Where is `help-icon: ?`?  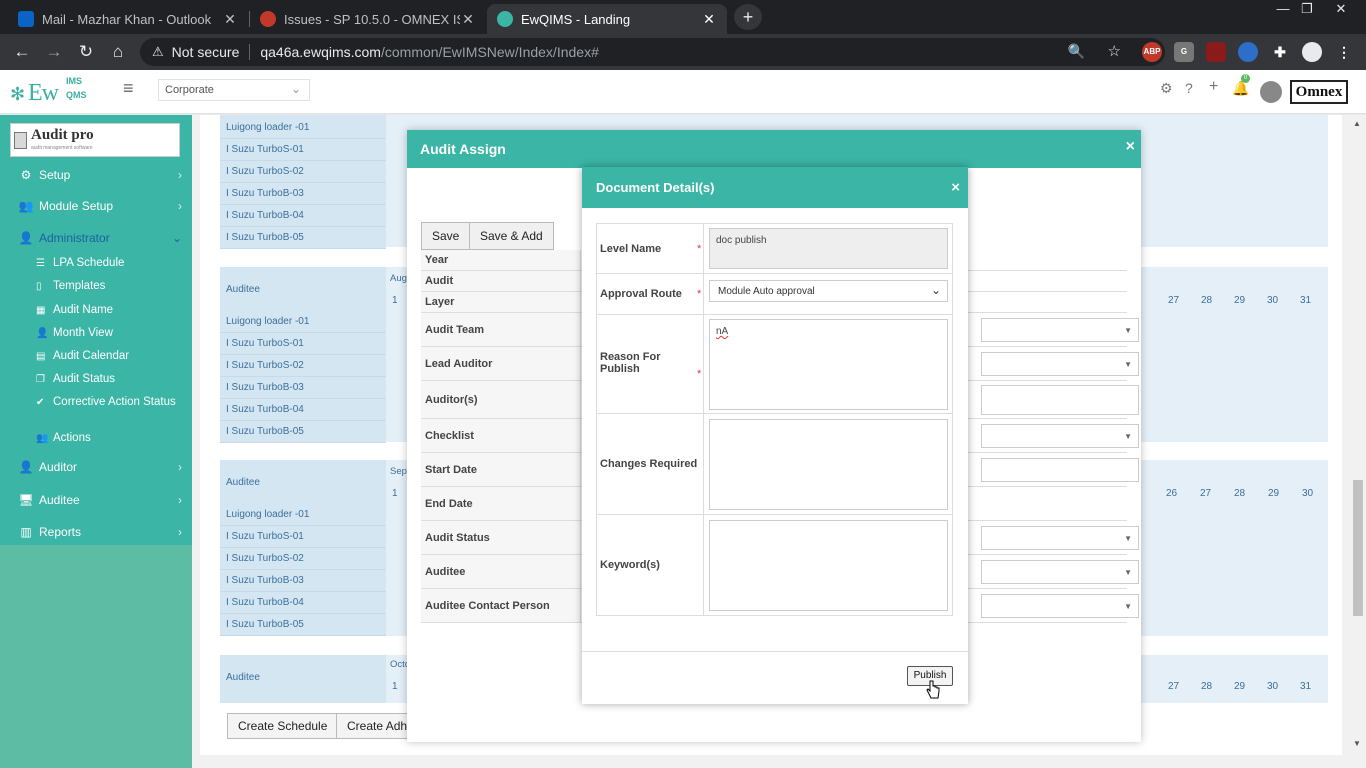
help-icon: ? is located at coordinates (1189, 88).